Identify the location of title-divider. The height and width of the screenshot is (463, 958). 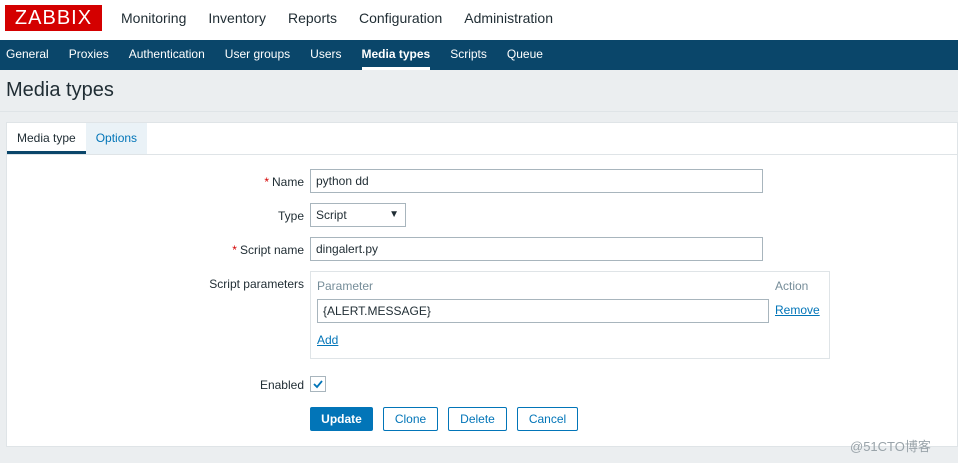
(479, 111).